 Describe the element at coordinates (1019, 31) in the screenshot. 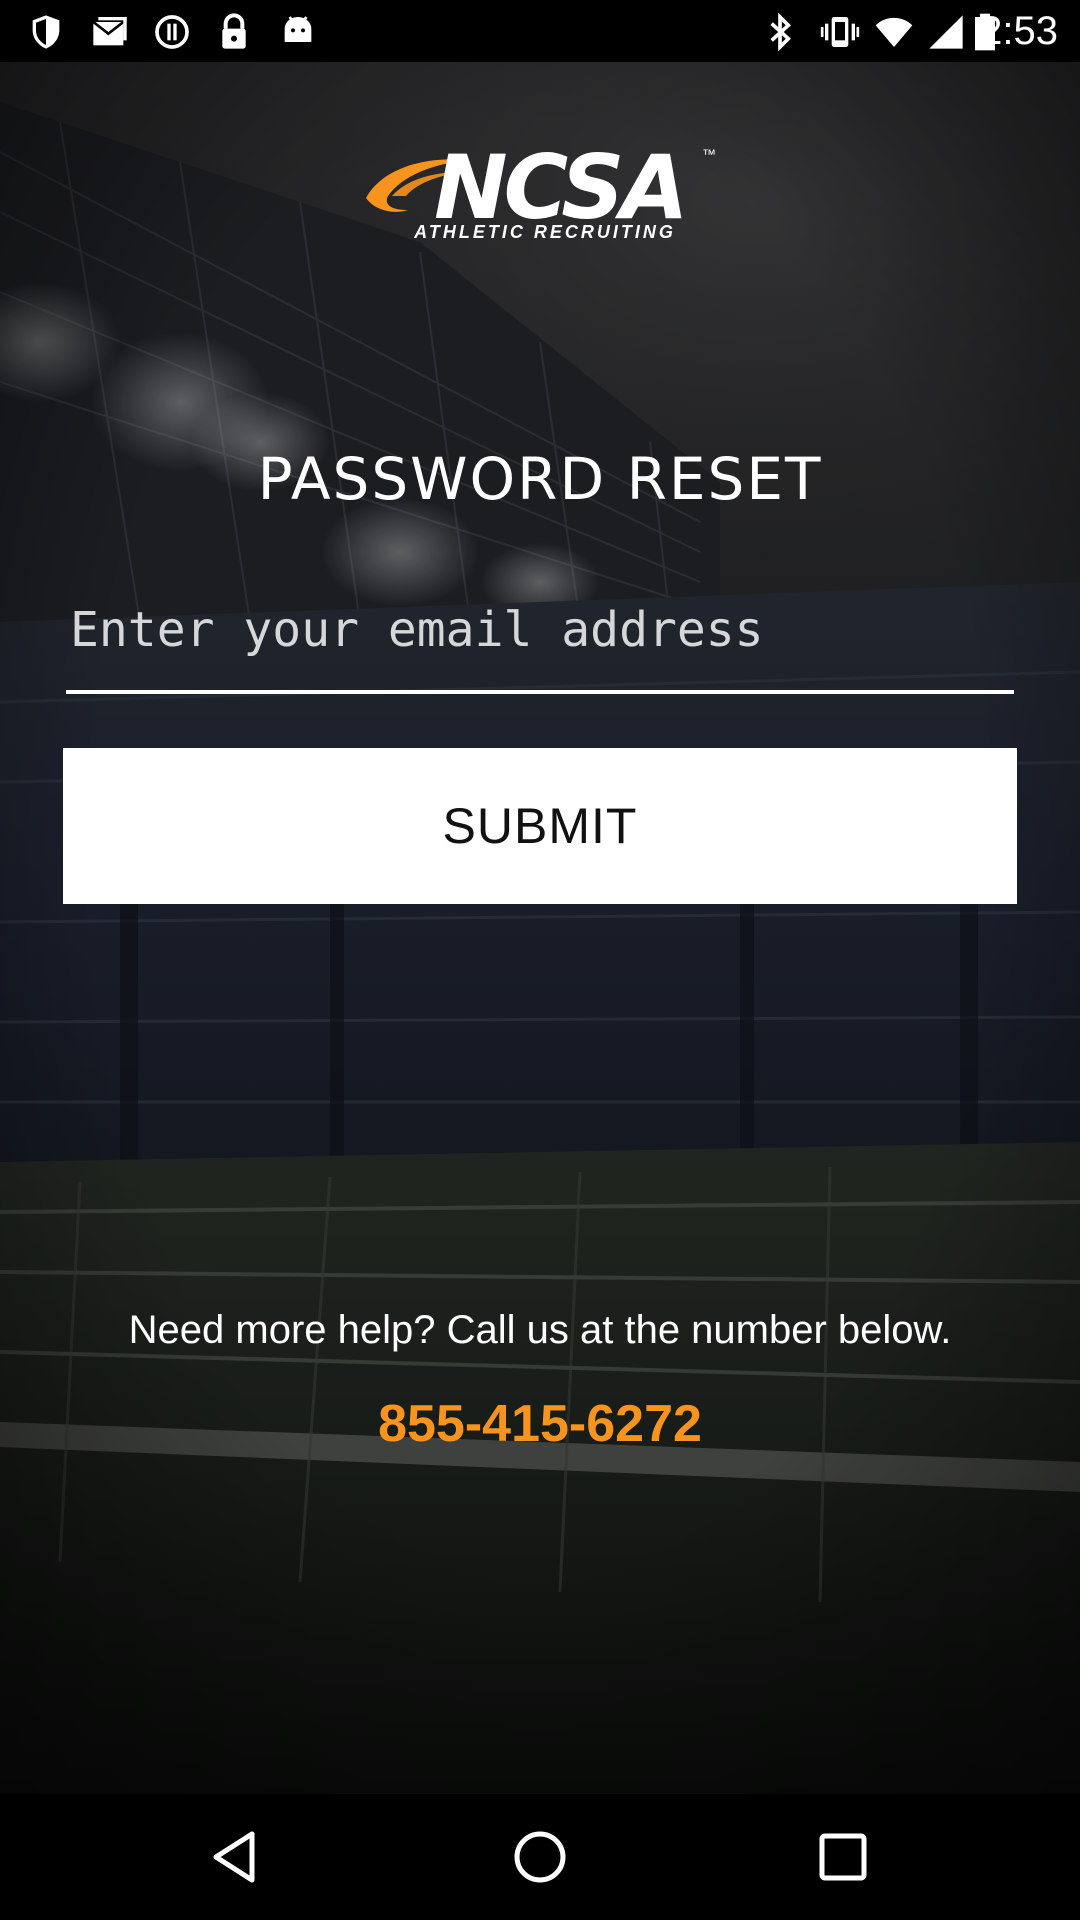

I see `status-time: 2:53` at that location.